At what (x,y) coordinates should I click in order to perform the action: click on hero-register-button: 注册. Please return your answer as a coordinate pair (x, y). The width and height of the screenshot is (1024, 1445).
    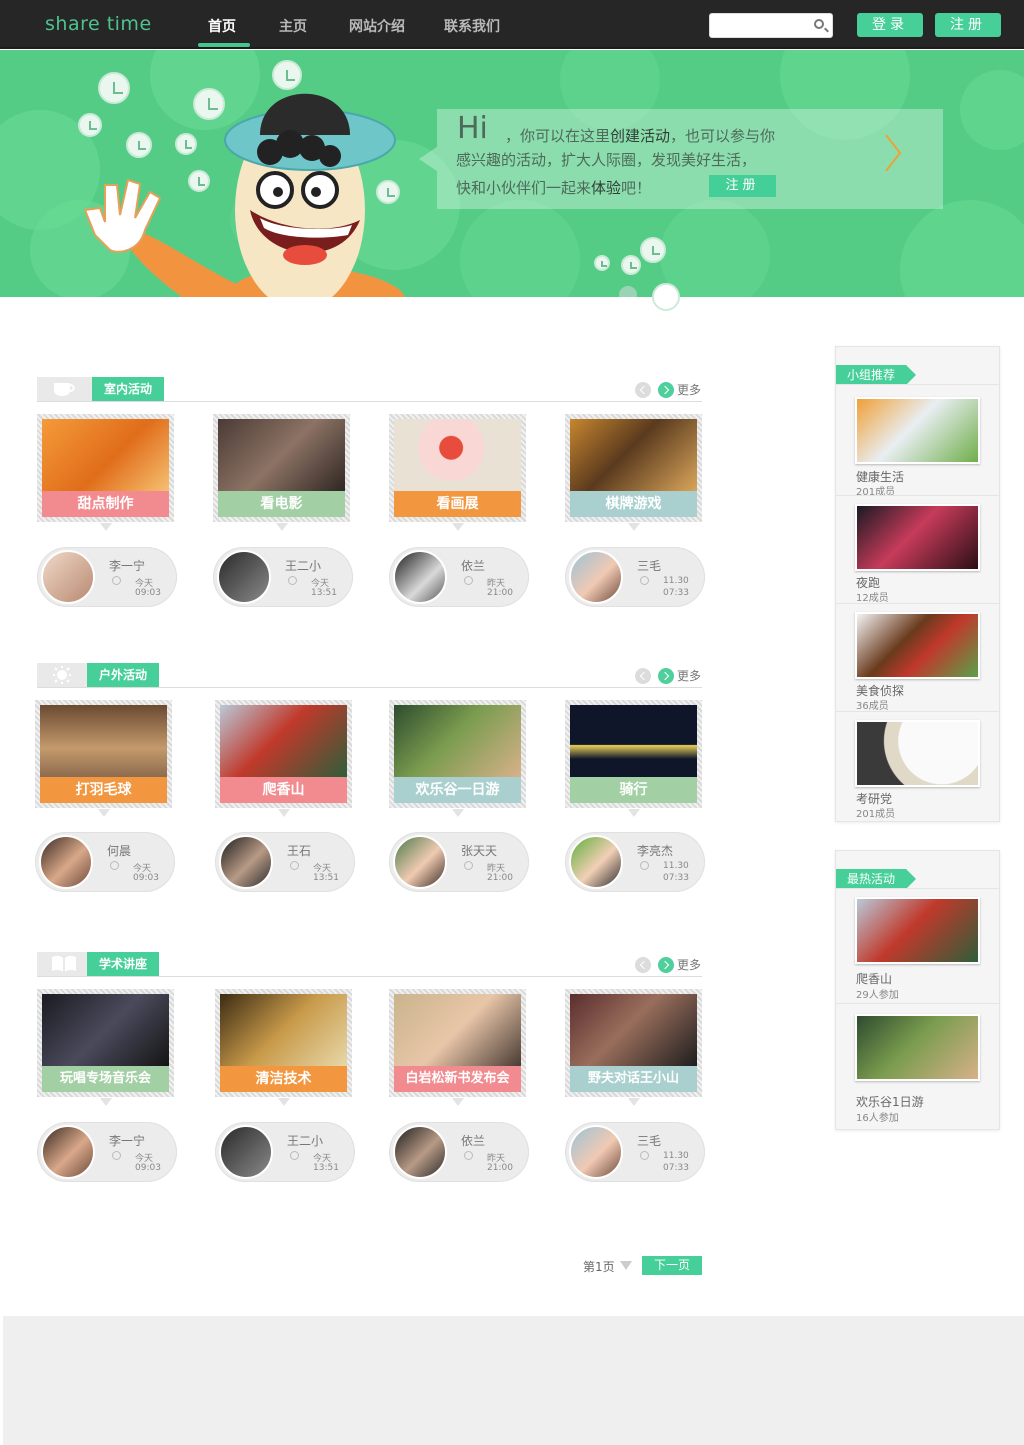
    Looking at the image, I should click on (742, 186).